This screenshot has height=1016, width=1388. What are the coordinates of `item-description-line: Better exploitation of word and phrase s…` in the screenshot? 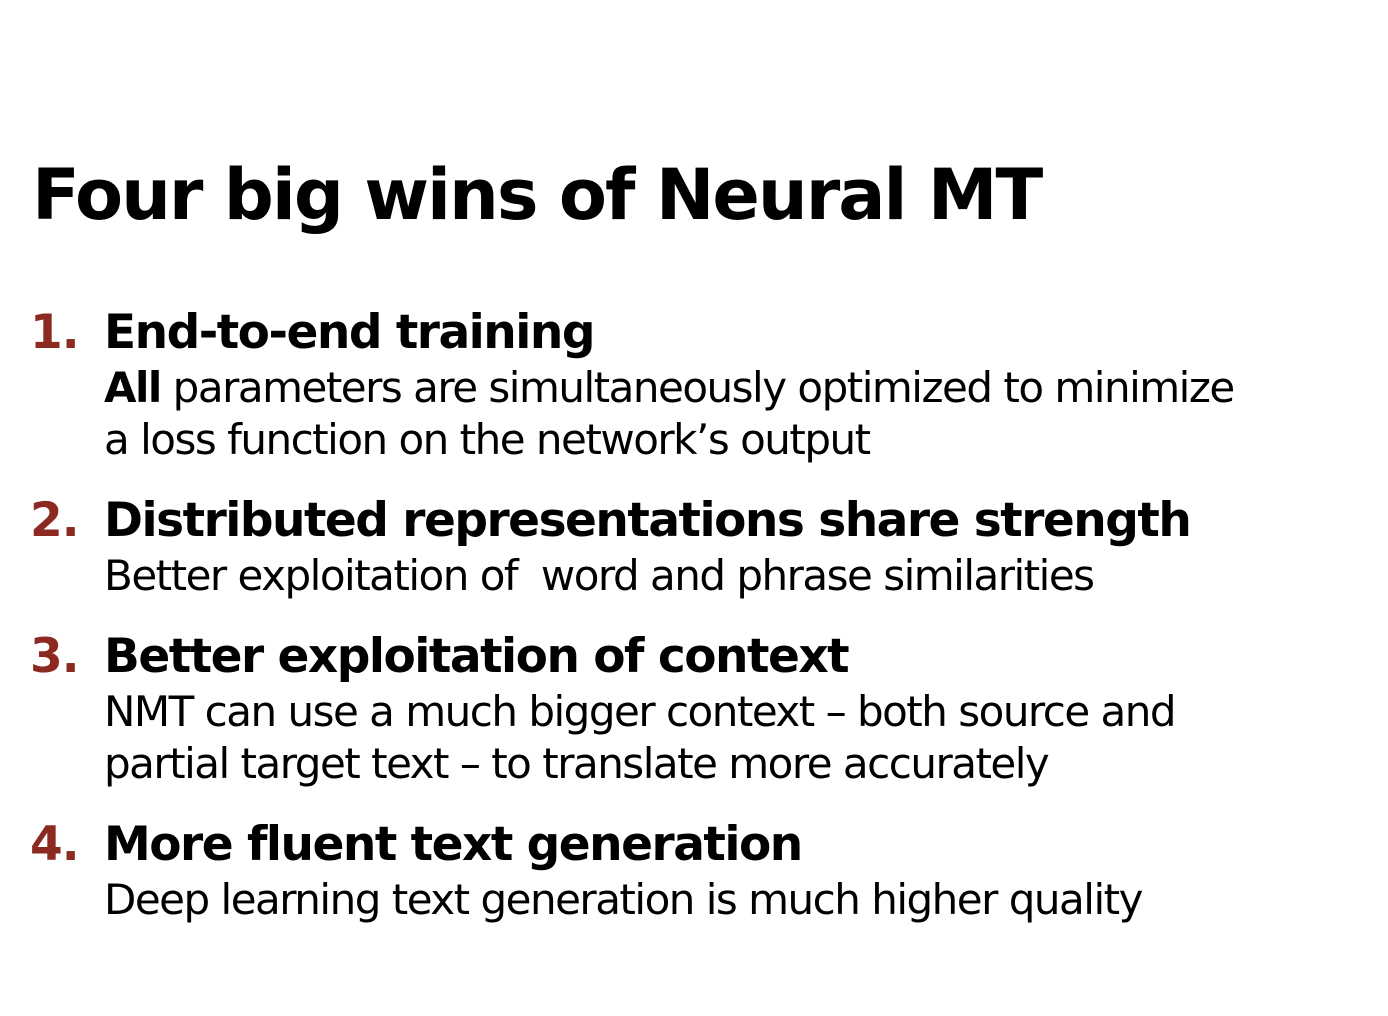 It's located at (599, 575).